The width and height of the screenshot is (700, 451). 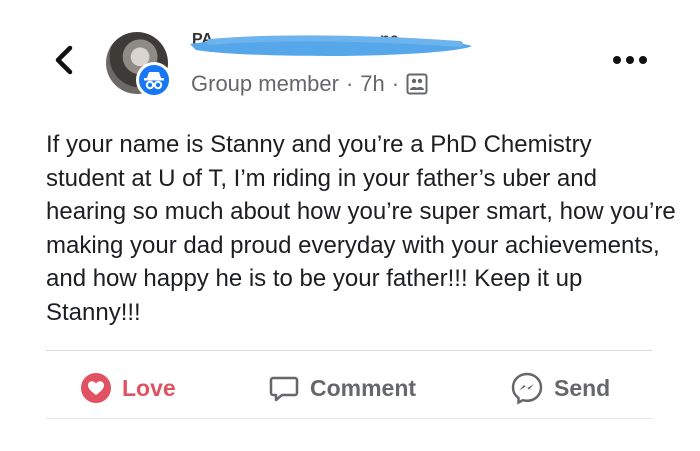 I want to click on comment-label: Comment, so click(x=363, y=387).